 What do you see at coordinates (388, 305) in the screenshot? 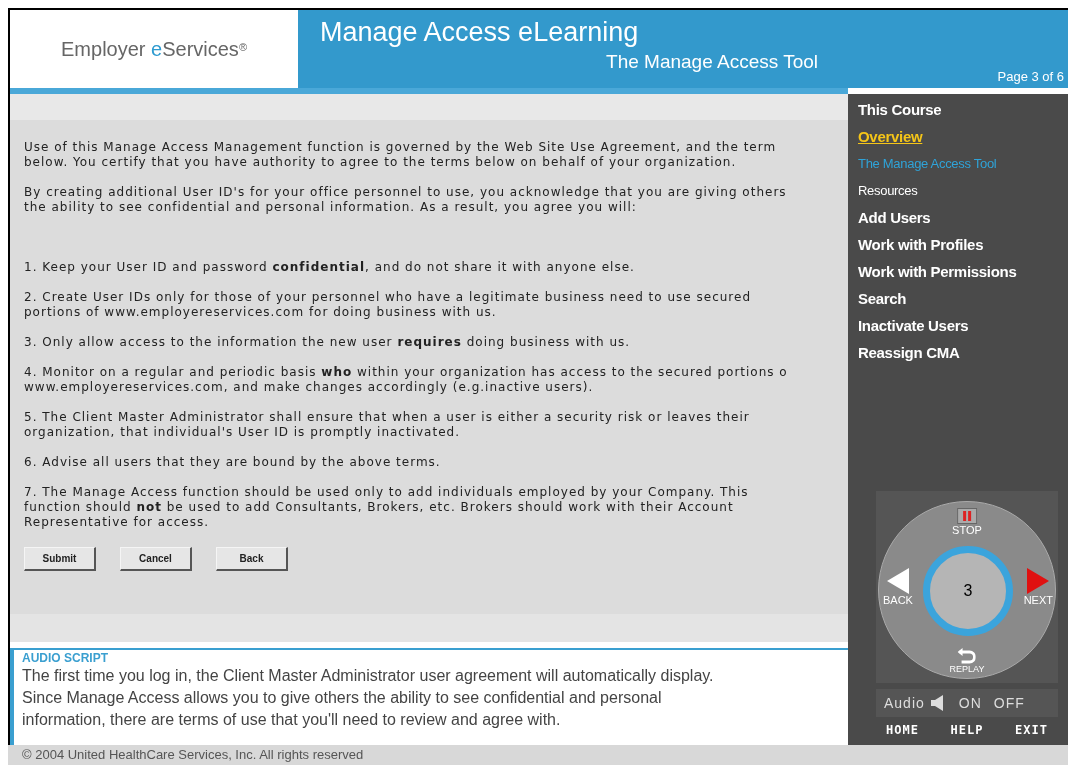
I see `agreement-paragraph: 2. Create User IDs only for those of your personnel who have a legitimate business need to use secured portions of www.employereservices.com for doing business with us.` at bounding box center [388, 305].